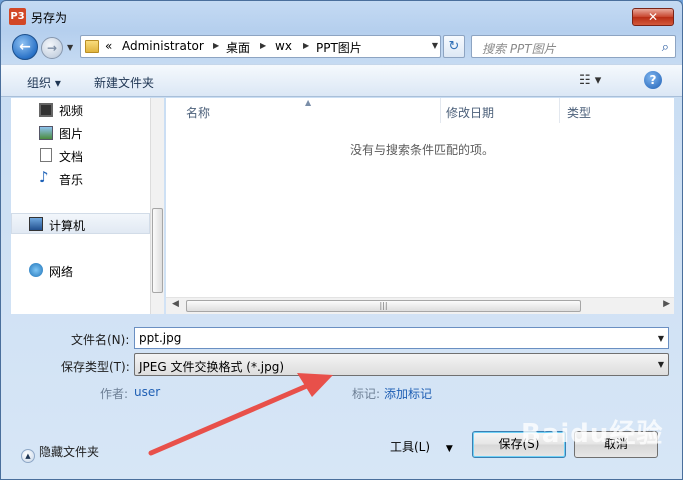 This screenshot has width=683, height=480. I want to click on sidebar-item-video: 视频, so click(71, 110).